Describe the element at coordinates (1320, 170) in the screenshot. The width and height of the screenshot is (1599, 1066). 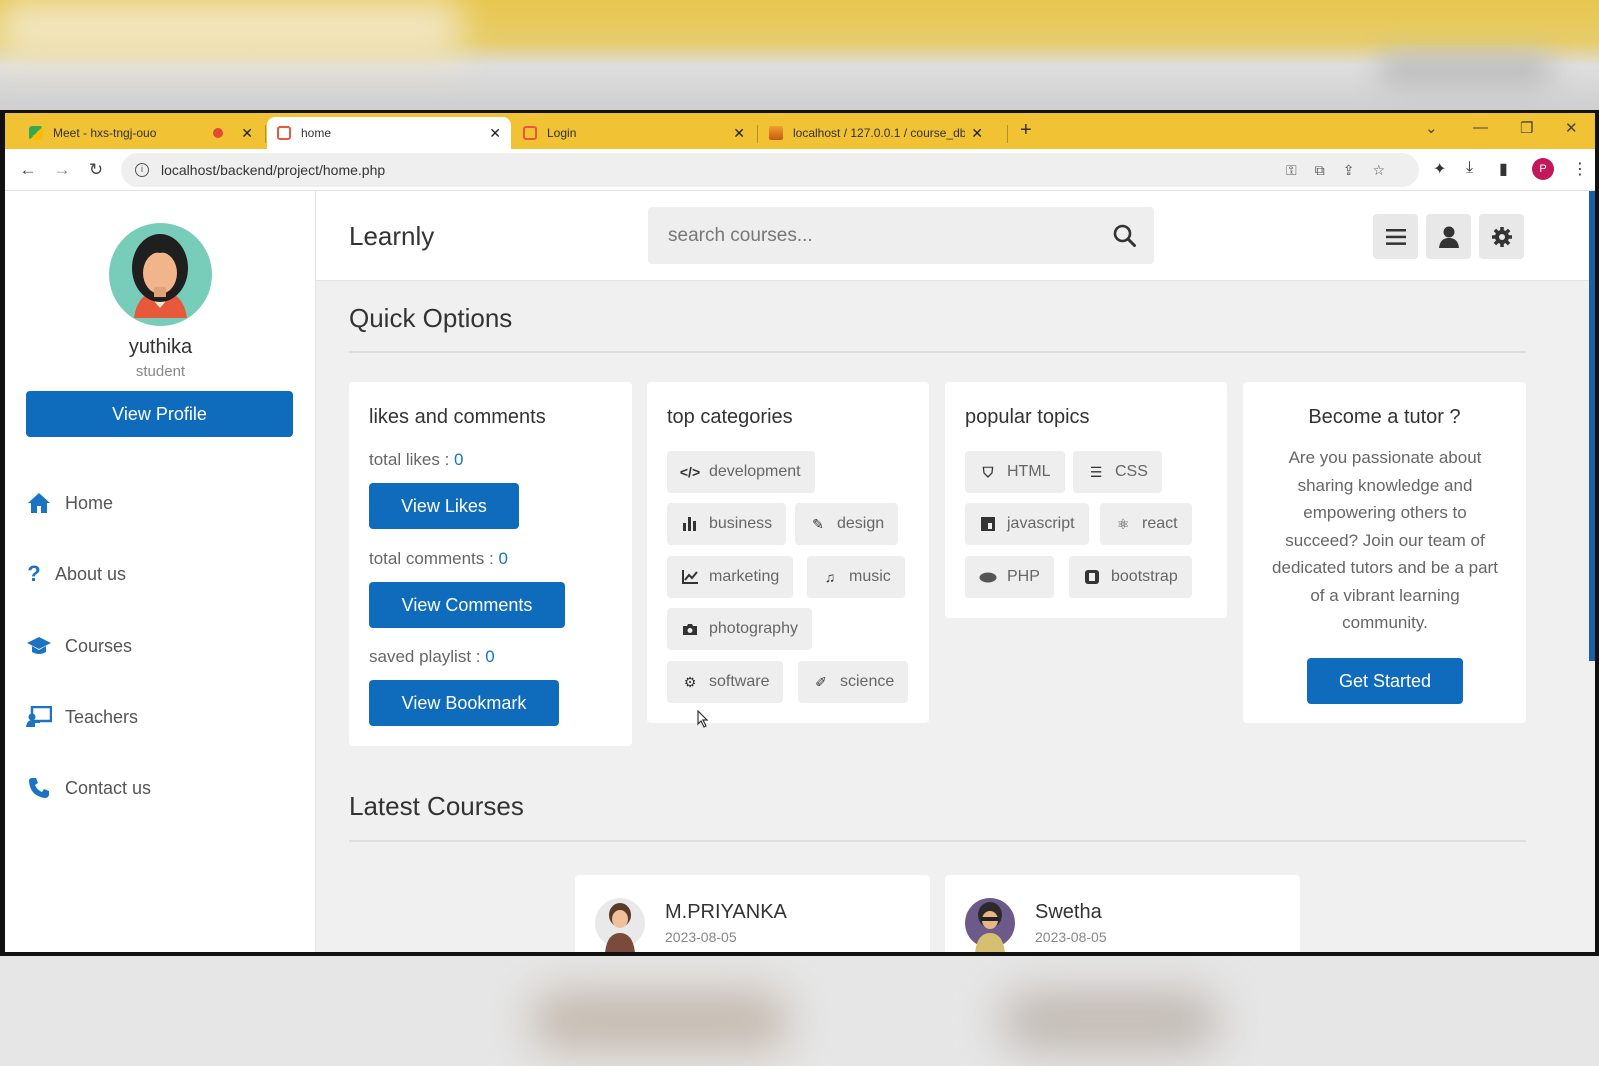
I see `translate-icon: ⧉` at that location.